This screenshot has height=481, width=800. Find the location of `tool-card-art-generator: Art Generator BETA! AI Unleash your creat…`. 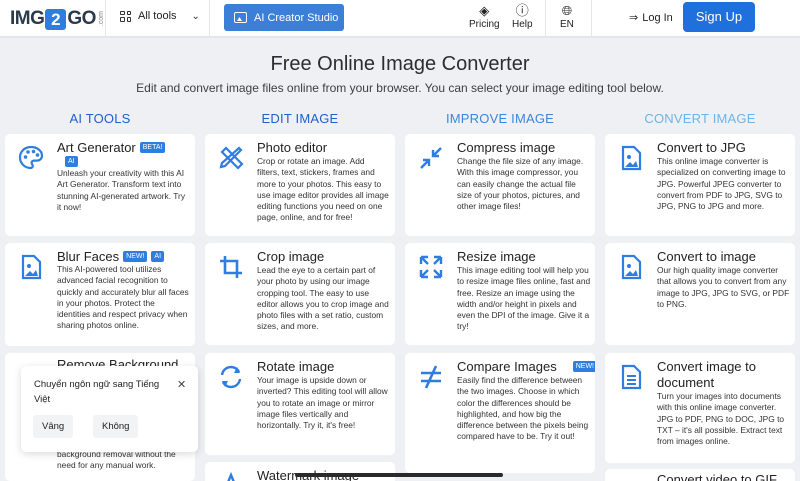

tool-card-art-generator: Art Generator BETA! AI Unleash your creat… is located at coordinates (100, 185).